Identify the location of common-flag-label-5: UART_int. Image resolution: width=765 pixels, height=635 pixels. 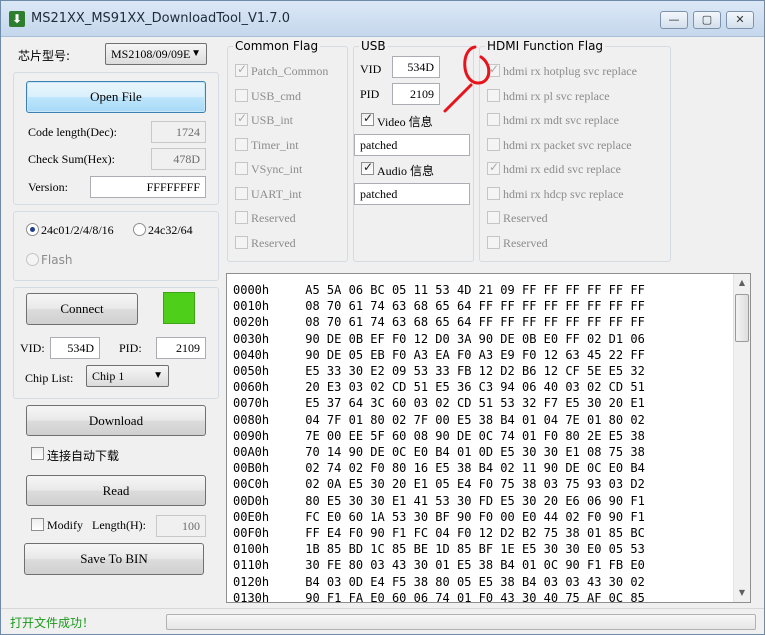
(276, 193).